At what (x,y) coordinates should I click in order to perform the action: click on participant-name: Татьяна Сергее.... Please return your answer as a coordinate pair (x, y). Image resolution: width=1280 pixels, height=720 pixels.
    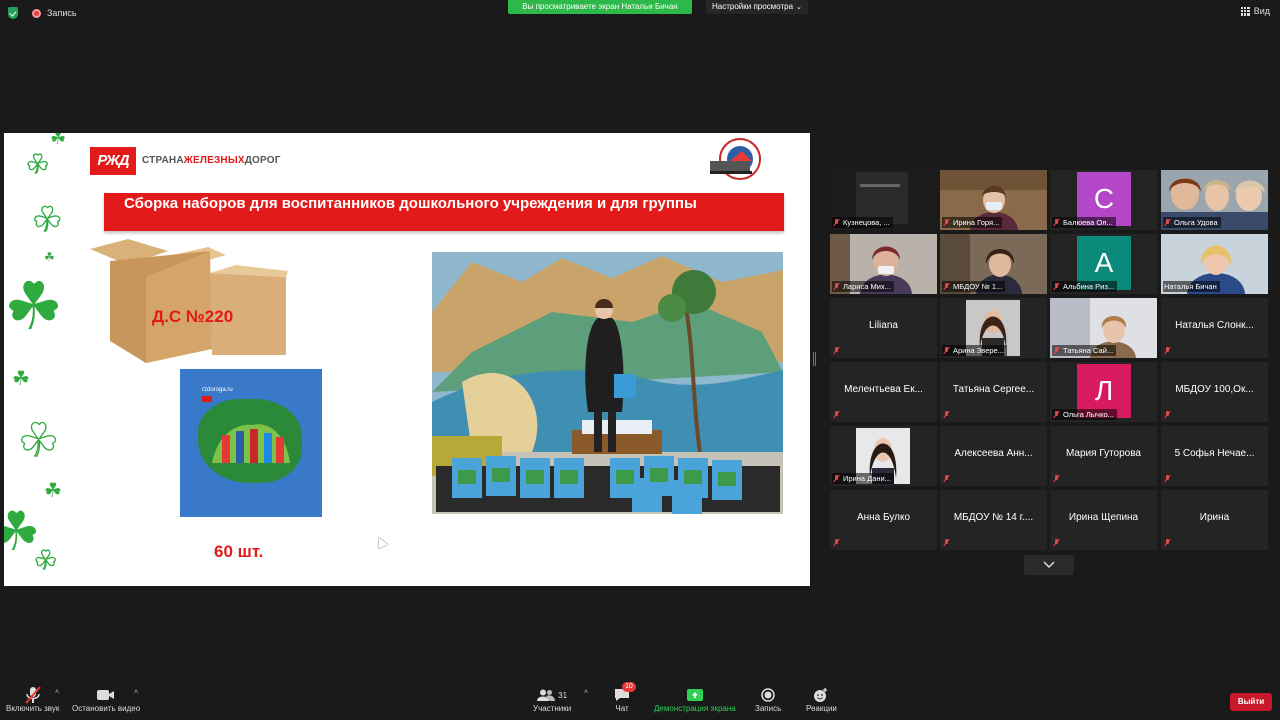
    Looking at the image, I should click on (993, 389).